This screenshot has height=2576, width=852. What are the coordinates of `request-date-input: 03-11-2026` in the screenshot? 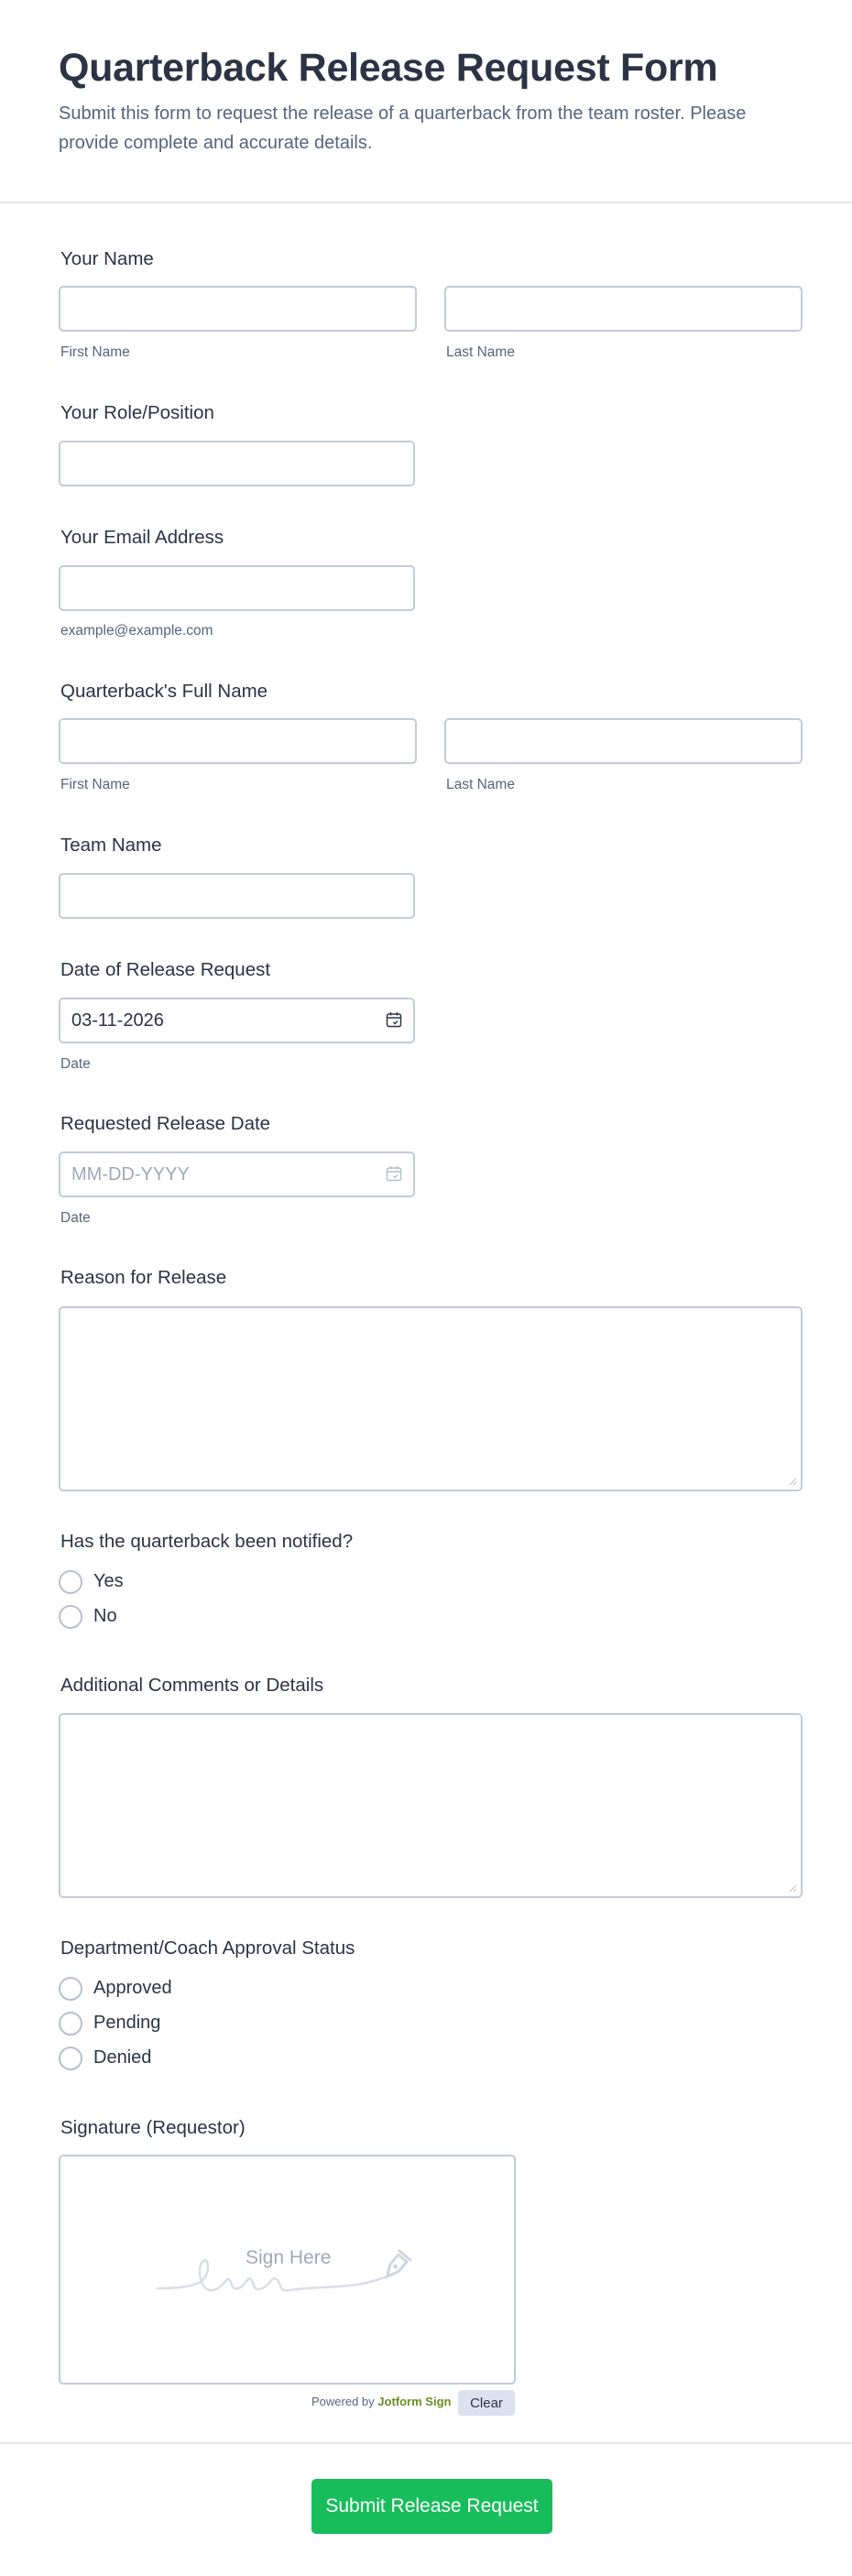 It's located at (237, 1021).